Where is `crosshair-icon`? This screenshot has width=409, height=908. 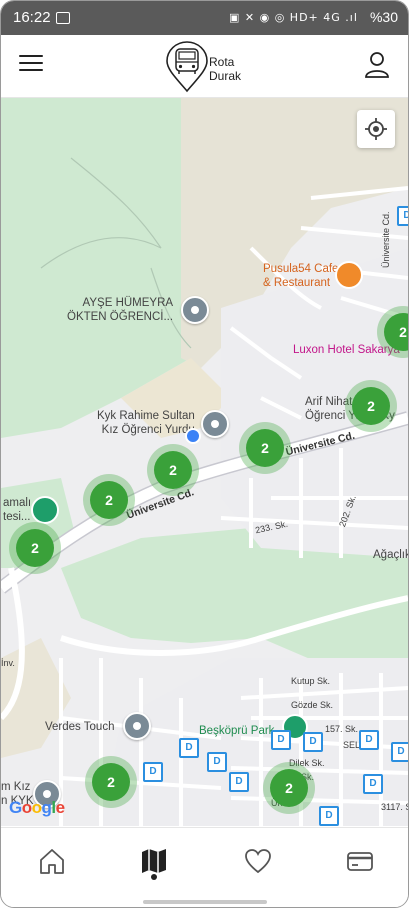 crosshair-icon is located at coordinates (376, 129).